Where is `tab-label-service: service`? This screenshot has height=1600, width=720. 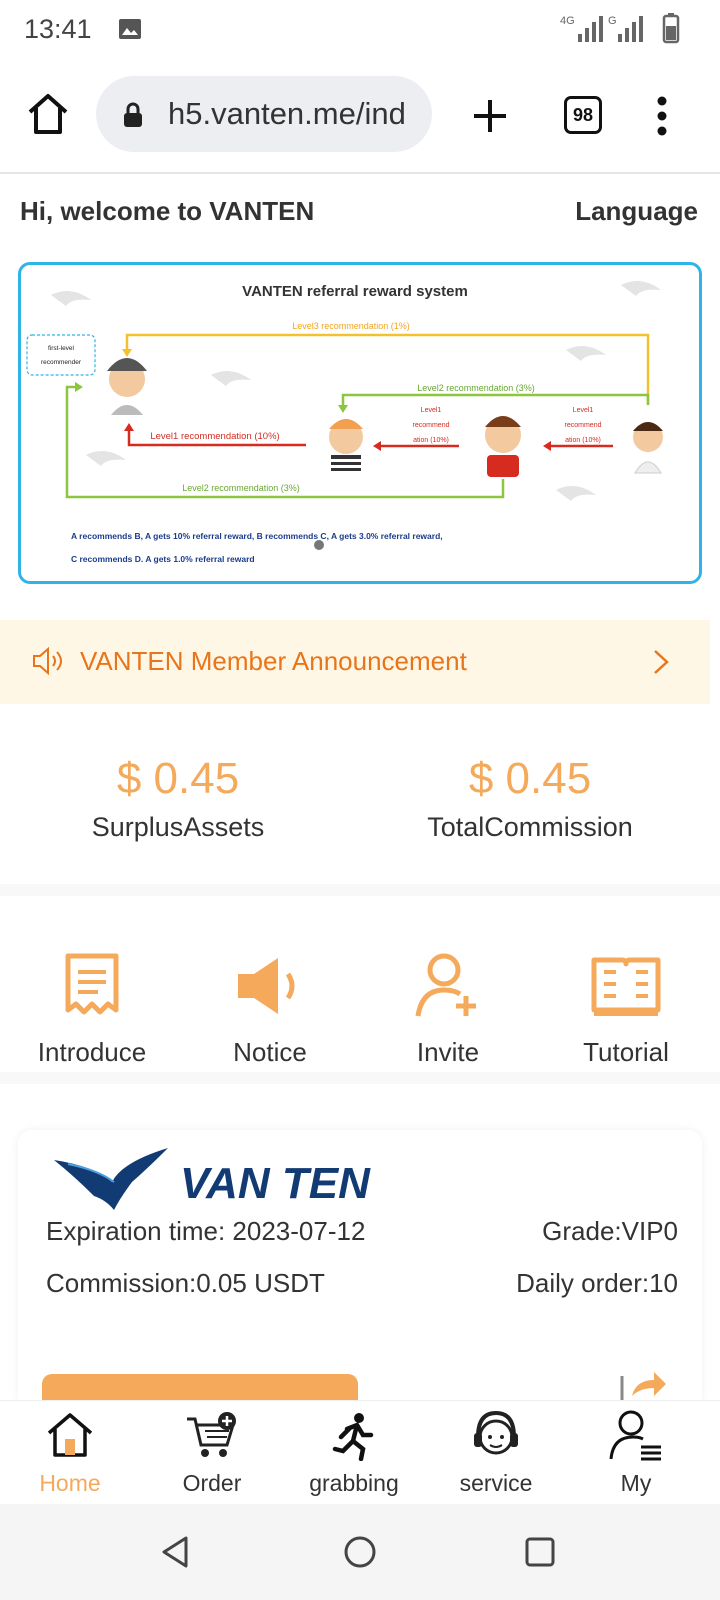 tab-label-service: service is located at coordinates (496, 1483).